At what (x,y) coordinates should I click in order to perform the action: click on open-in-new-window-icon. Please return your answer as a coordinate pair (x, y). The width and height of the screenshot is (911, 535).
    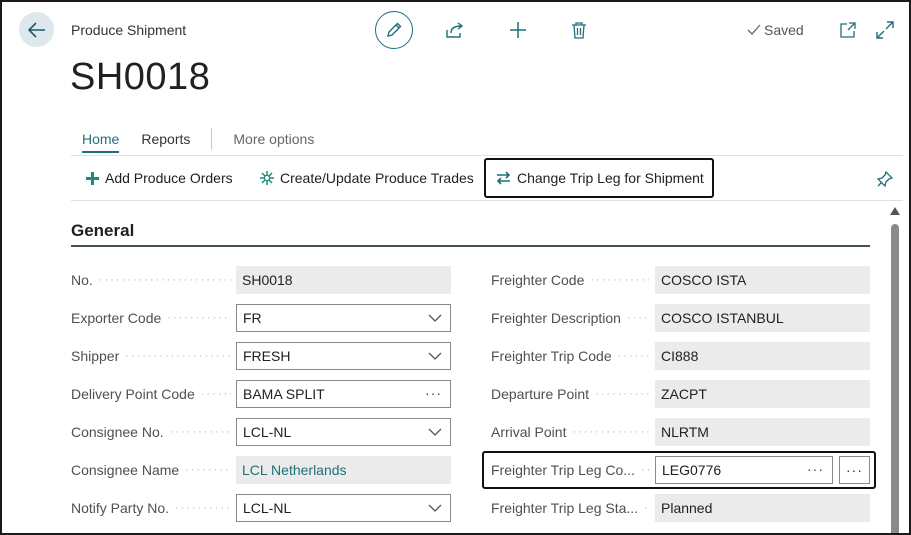
    Looking at the image, I should click on (848, 30).